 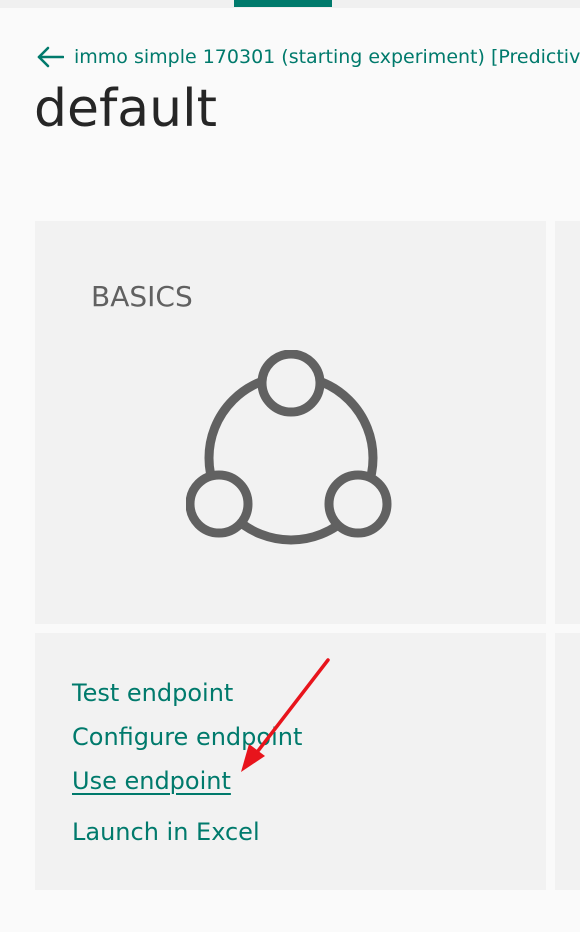 I want to click on adjacent-tile, so click(x=567, y=422).